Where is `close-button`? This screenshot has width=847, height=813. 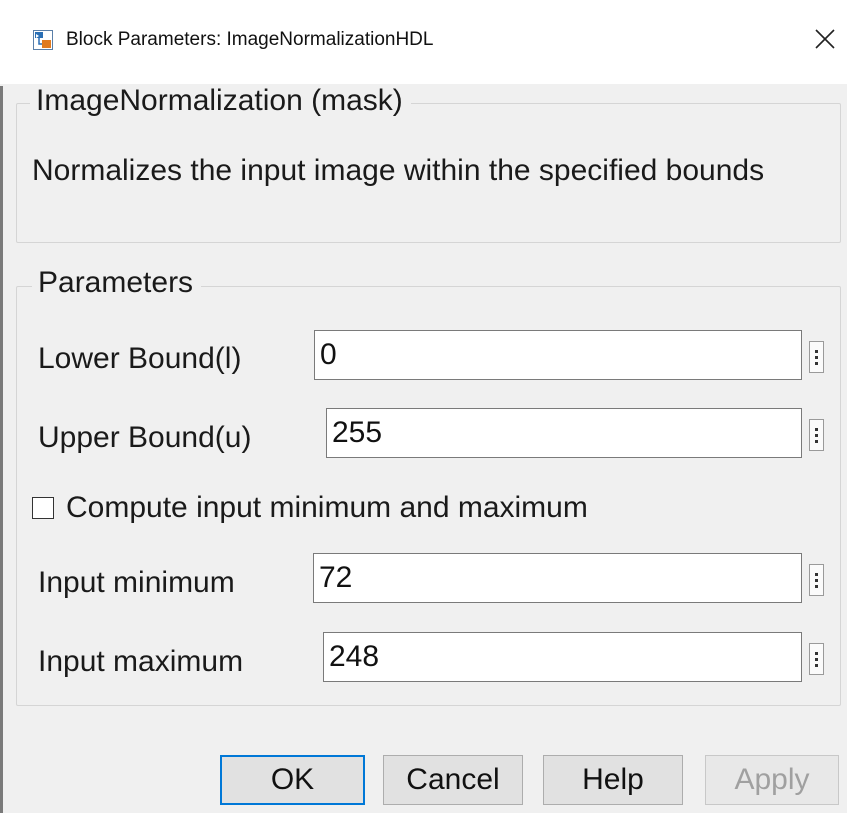
close-button is located at coordinates (825, 39).